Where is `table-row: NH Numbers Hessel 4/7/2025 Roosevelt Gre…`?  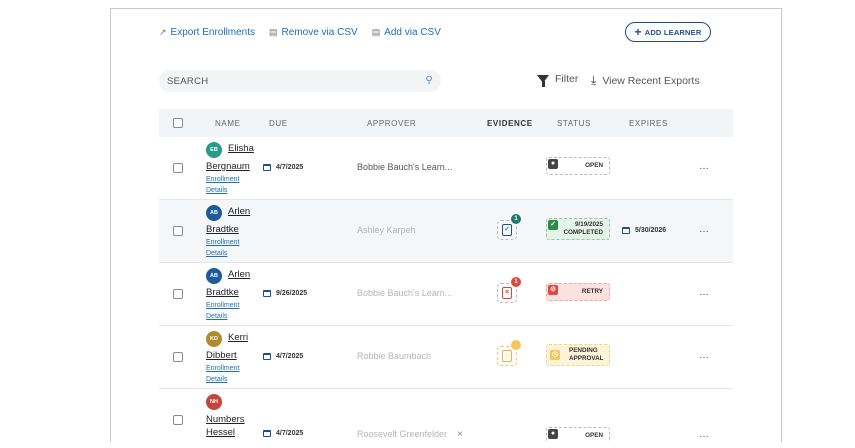
table-row: NH Numbers Hessel 4/7/2025 Roosevelt Gre… is located at coordinates (446, 415).